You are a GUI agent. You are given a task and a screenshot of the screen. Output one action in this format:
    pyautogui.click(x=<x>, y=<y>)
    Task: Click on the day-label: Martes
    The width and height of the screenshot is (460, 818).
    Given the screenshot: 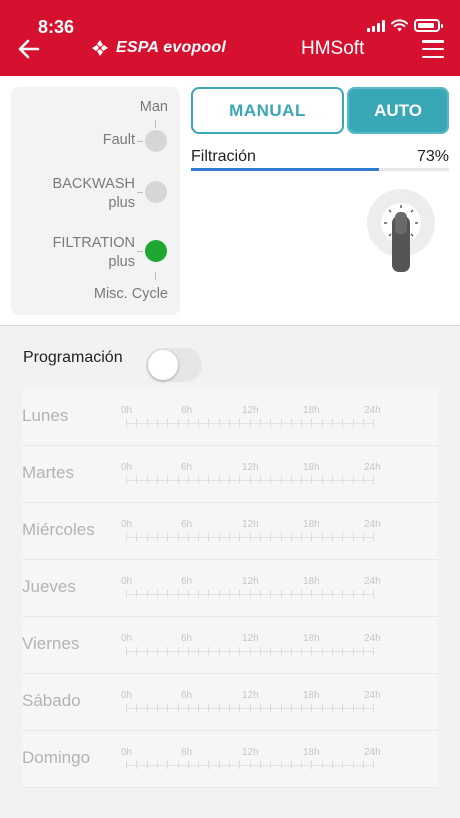 What is the action you would take?
    pyautogui.click(x=48, y=472)
    